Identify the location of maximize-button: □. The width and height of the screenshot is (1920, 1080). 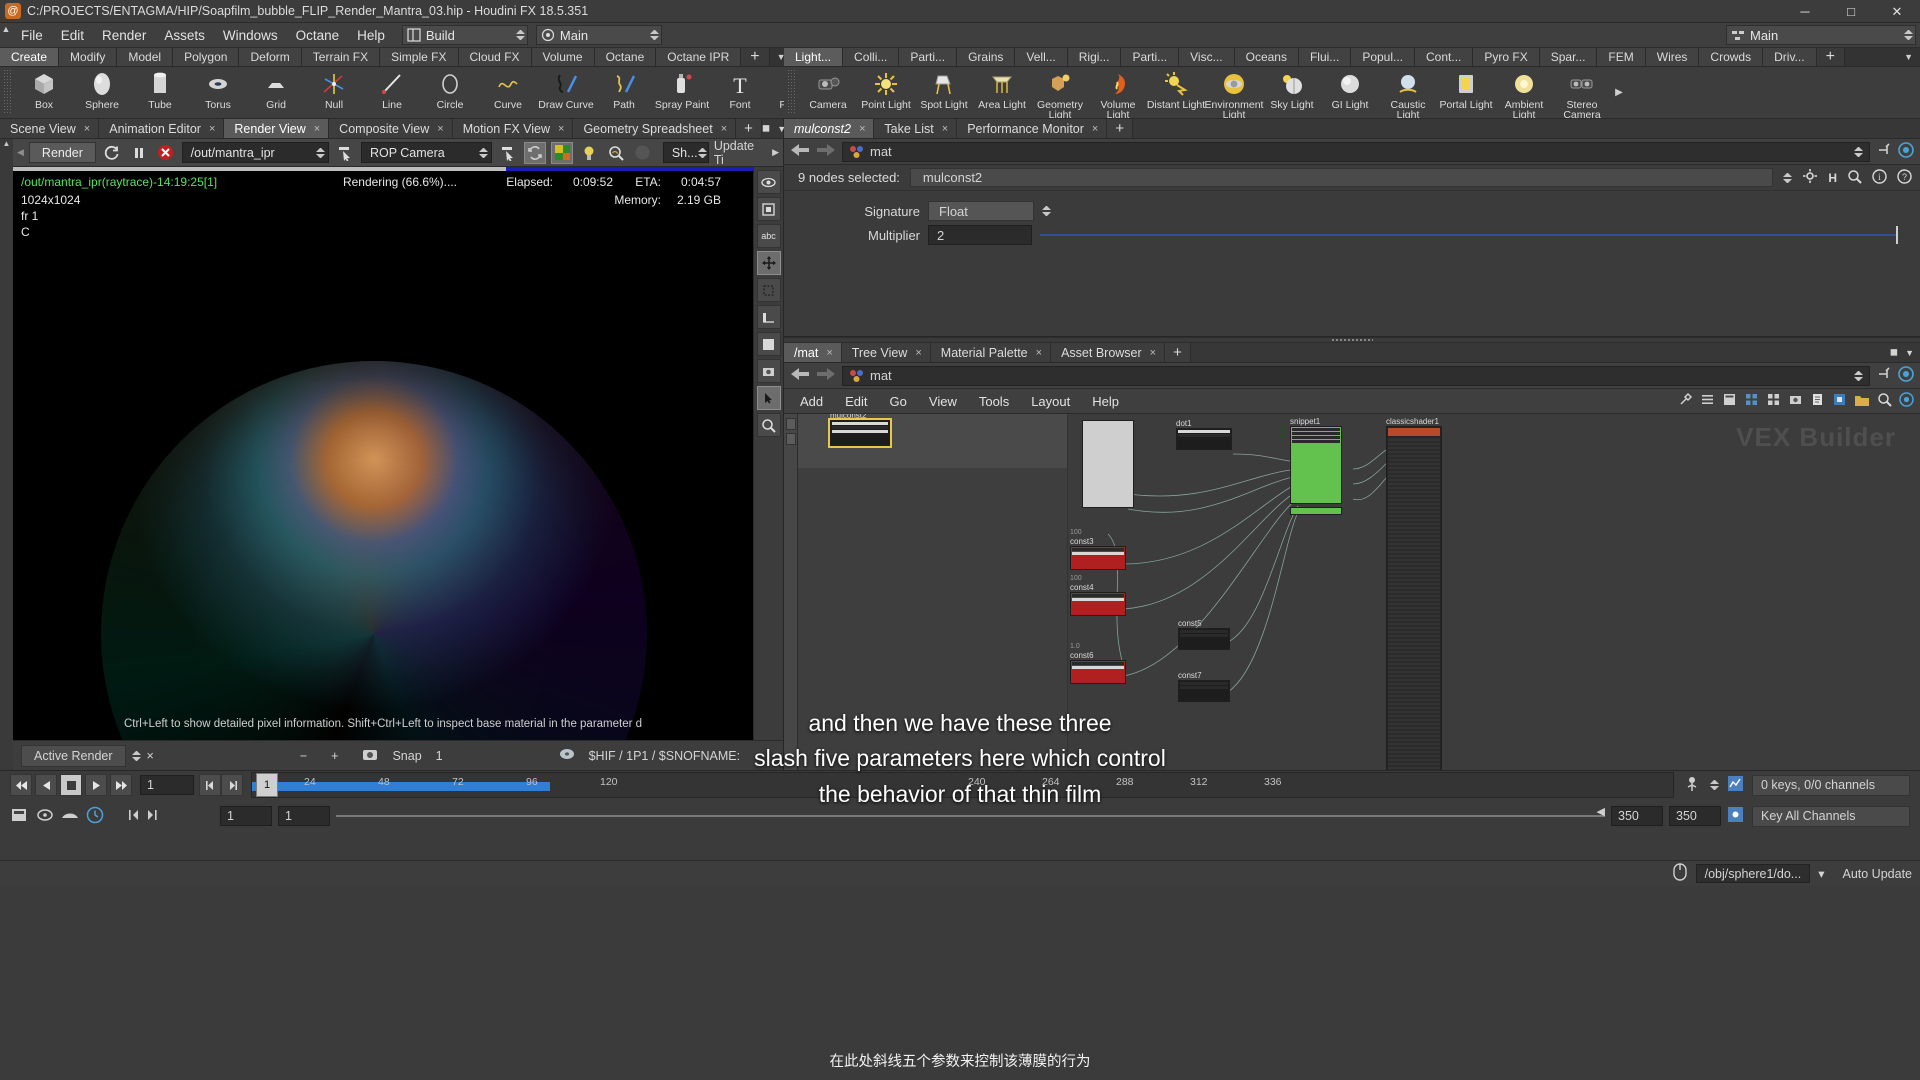
(1851, 11).